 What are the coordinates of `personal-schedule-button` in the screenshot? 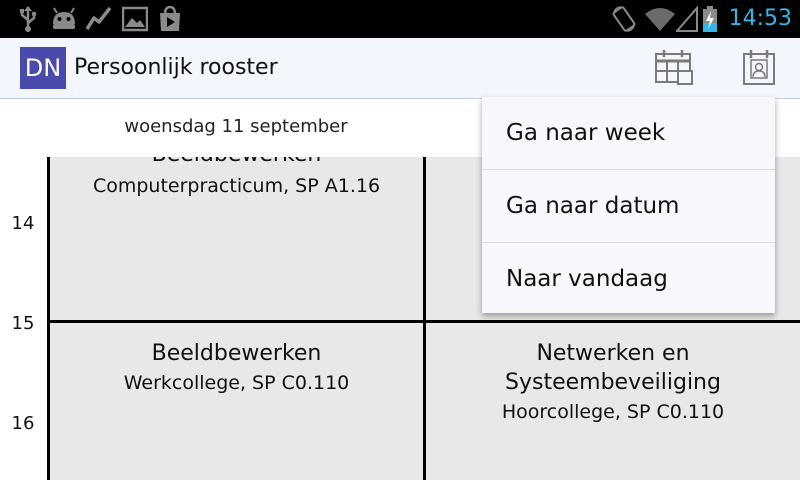 It's located at (760, 68).